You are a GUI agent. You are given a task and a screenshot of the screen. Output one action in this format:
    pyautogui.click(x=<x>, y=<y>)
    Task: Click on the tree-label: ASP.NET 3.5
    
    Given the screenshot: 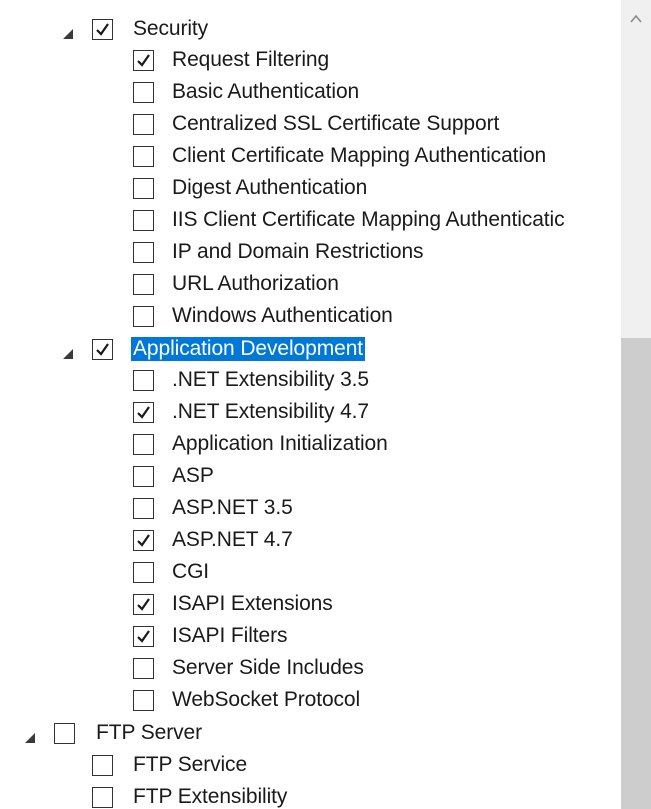 What is the action you would take?
    pyautogui.click(x=232, y=508)
    